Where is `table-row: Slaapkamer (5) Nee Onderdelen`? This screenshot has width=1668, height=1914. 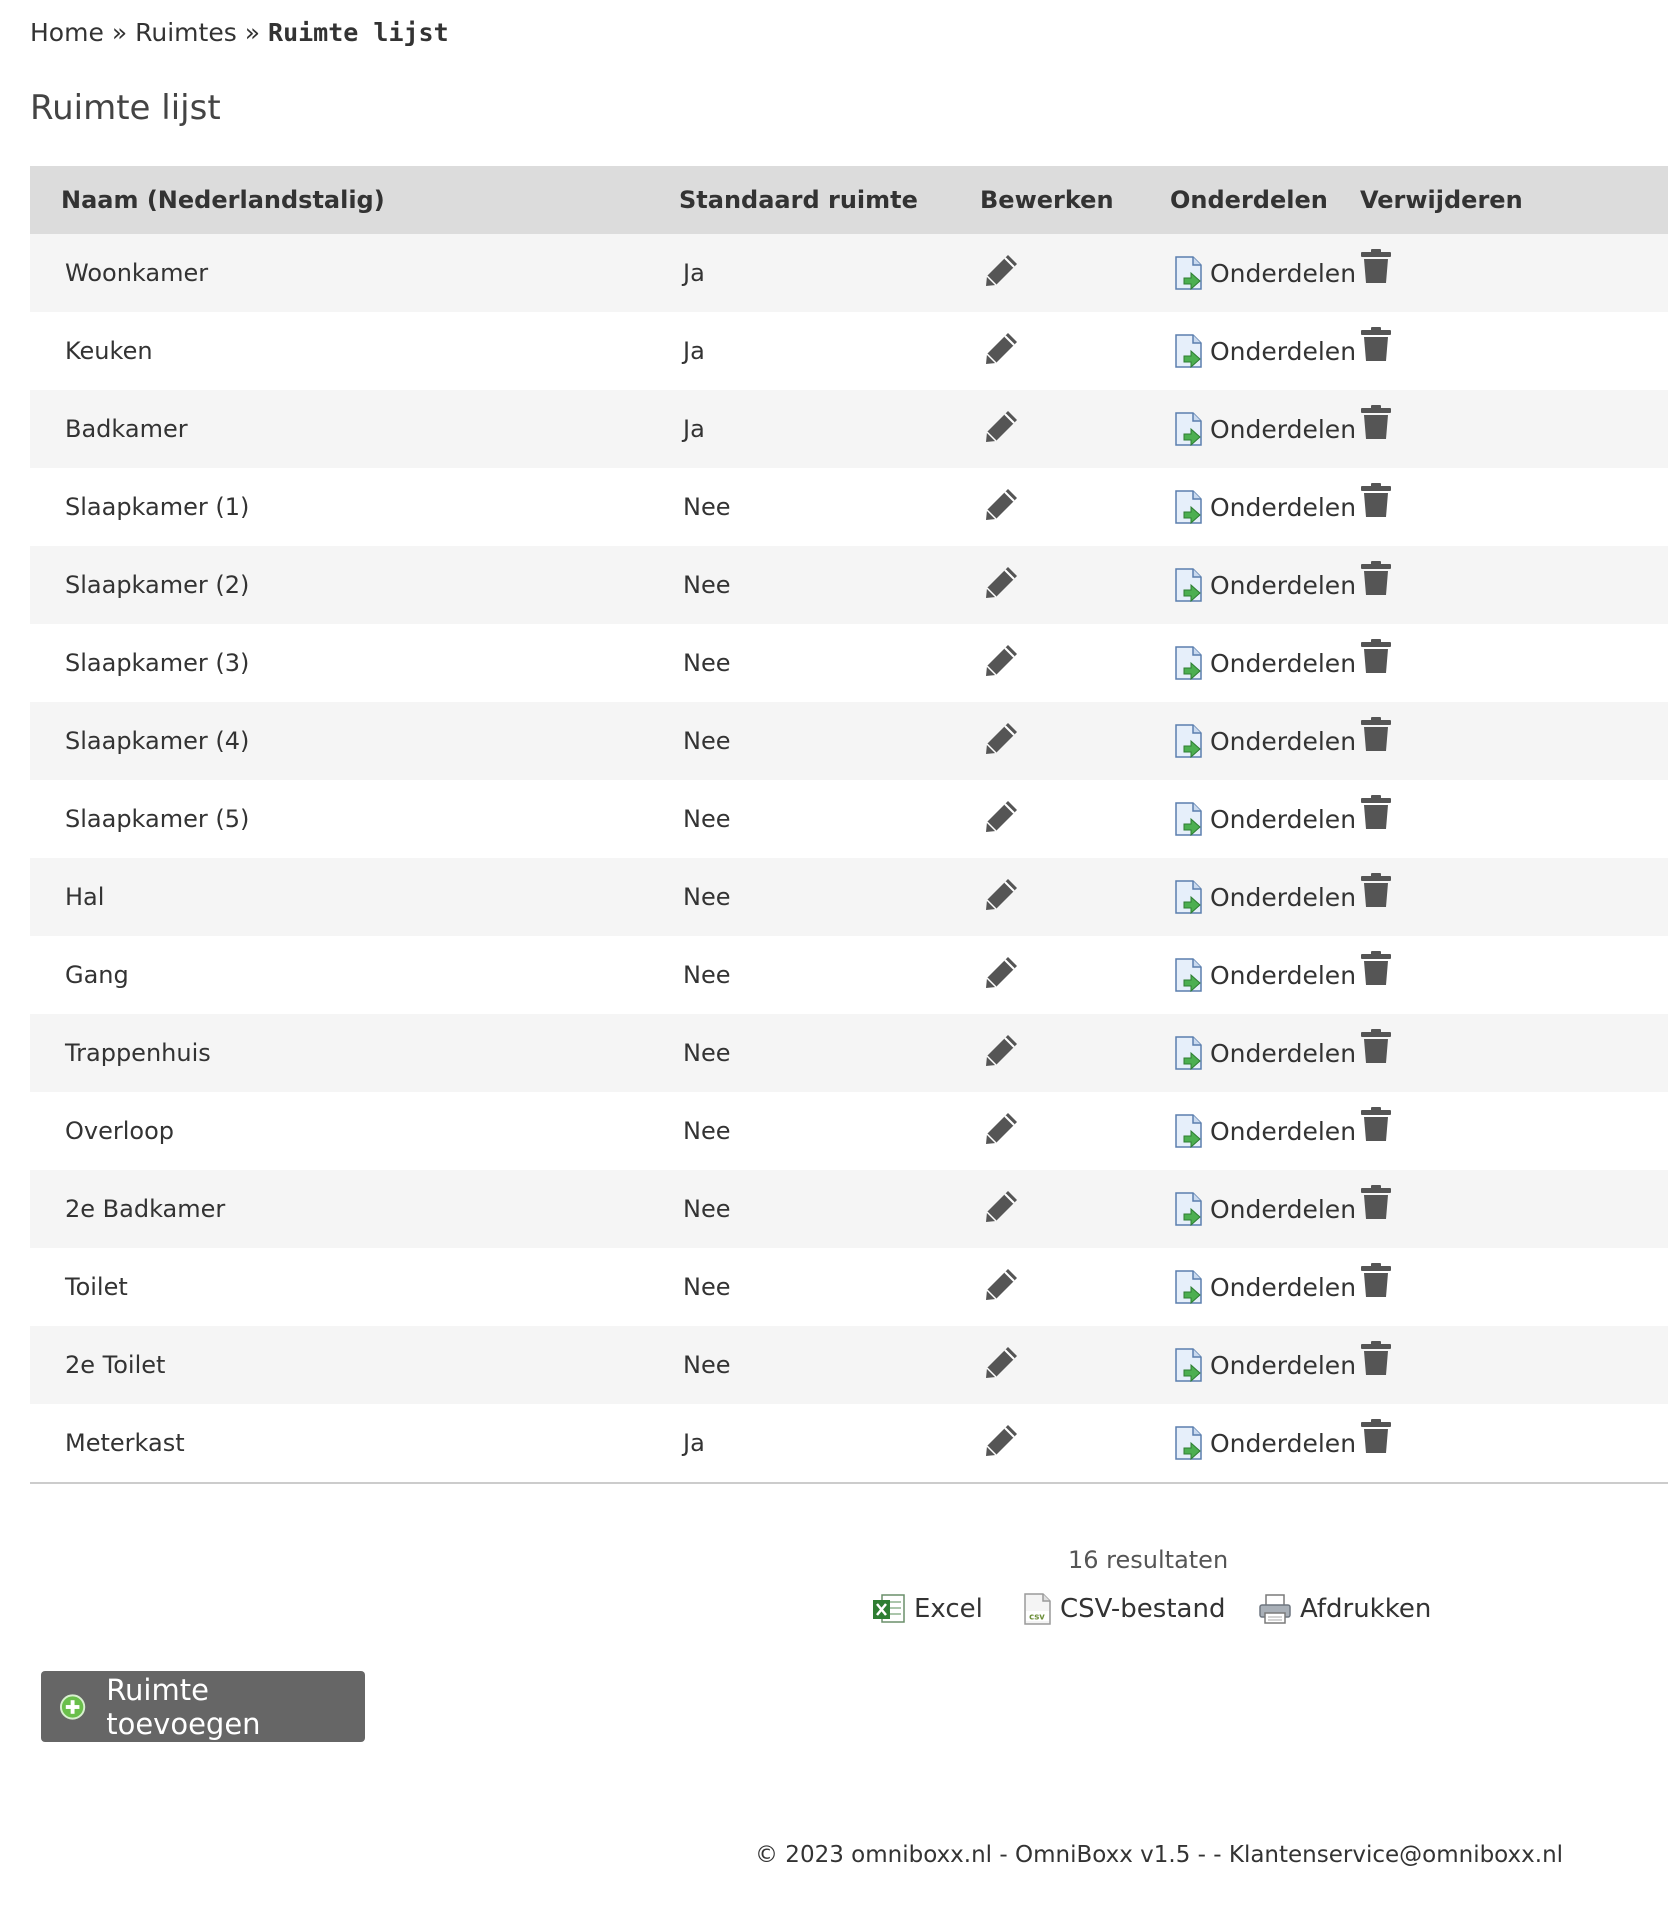 table-row: Slaapkamer (5) Nee Onderdelen is located at coordinates (849, 819).